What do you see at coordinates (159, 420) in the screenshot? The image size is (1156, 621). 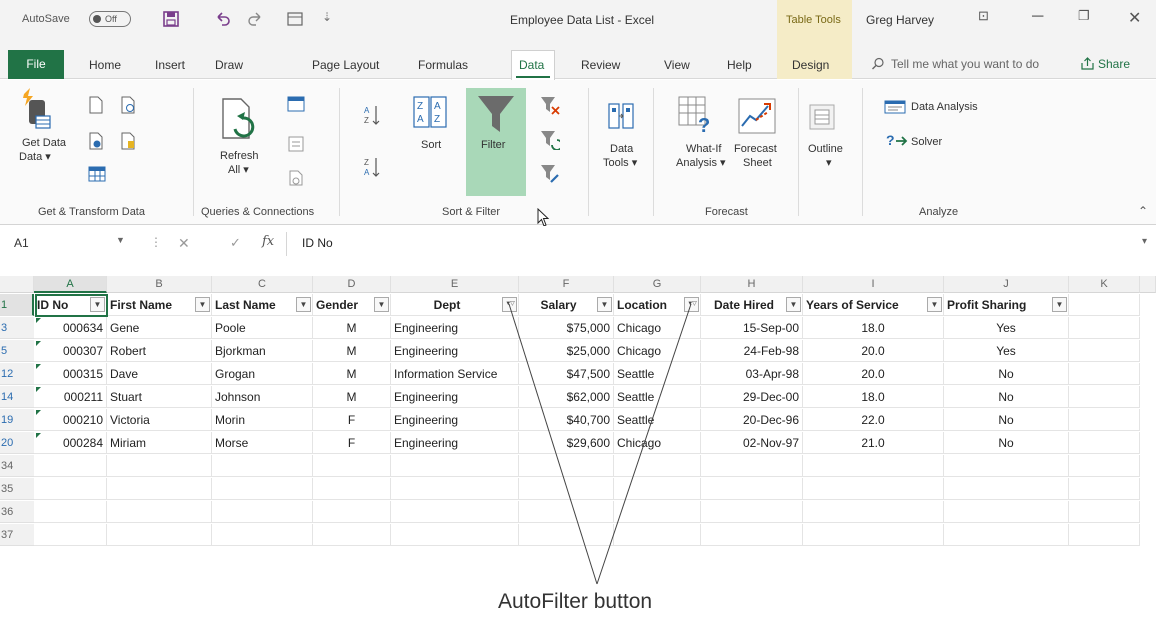 I see `table-cell: Victoria` at bounding box center [159, 420].